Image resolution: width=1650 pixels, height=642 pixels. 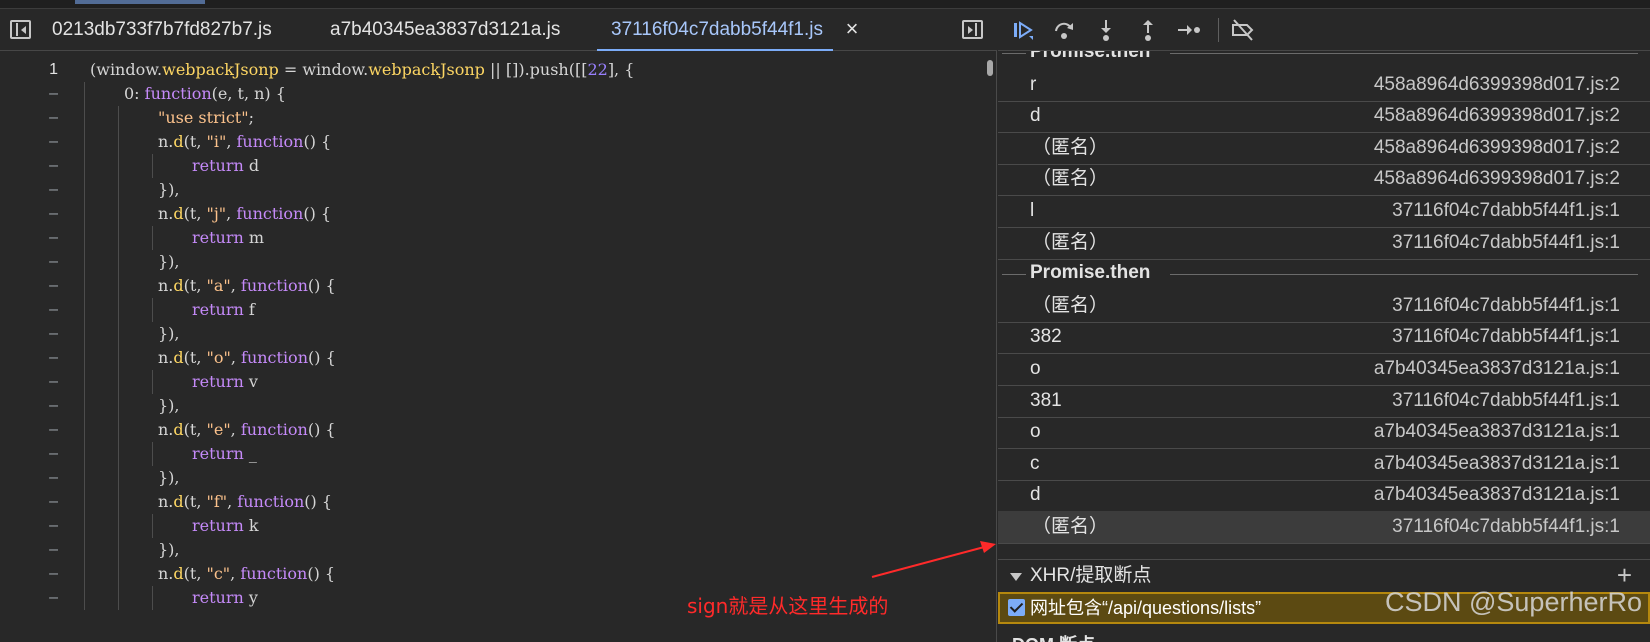 I want to click on call-frame: 381 37116f04c7dabb5f44f1.js:1, so click(x=1324, y=401).